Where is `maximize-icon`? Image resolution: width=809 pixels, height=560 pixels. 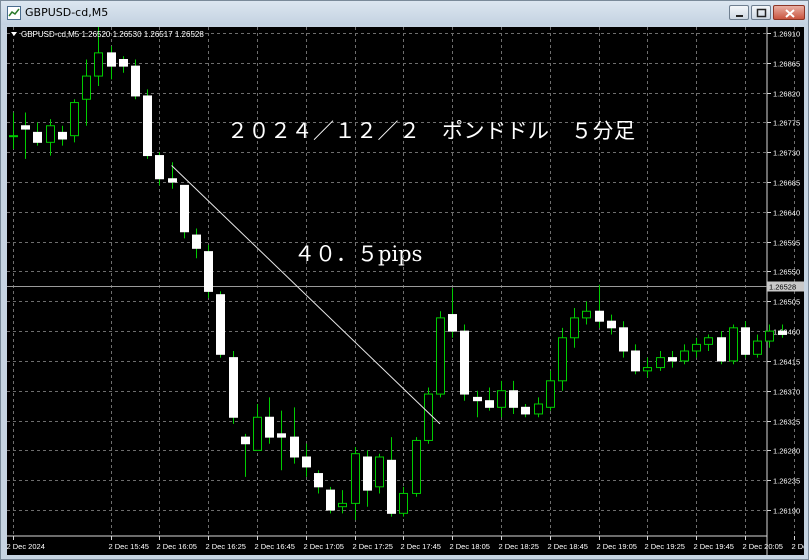
maximize-icon is located at coordinates (761, 13).